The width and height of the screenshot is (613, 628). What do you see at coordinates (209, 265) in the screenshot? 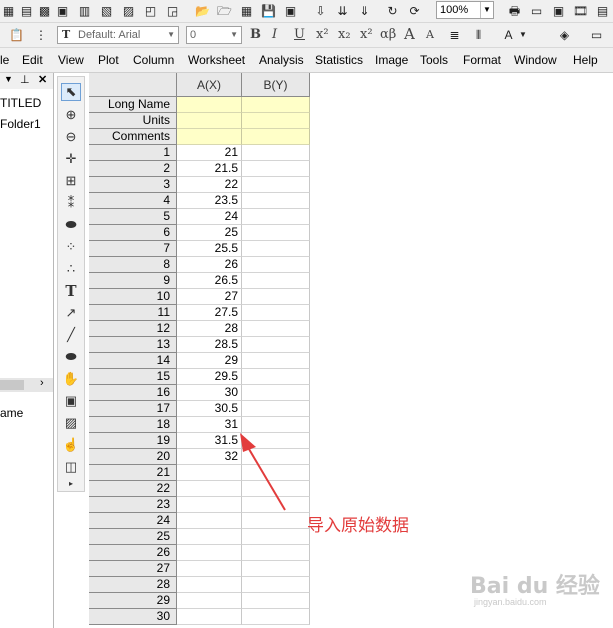
I see `data-cell-a: 26` at bounding box center [209, 265].